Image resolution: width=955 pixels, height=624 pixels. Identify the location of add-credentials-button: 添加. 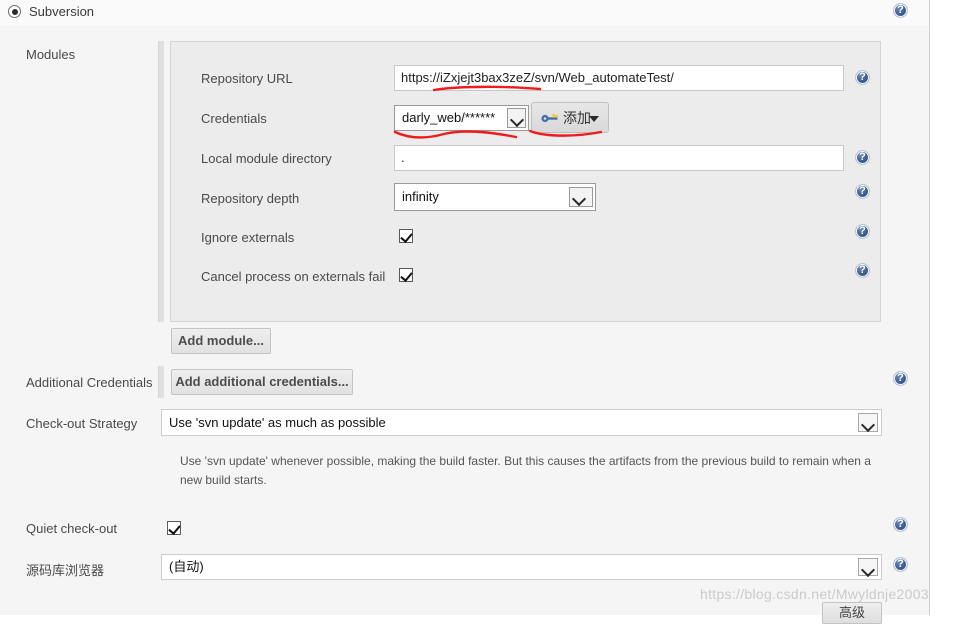
(570, 117).